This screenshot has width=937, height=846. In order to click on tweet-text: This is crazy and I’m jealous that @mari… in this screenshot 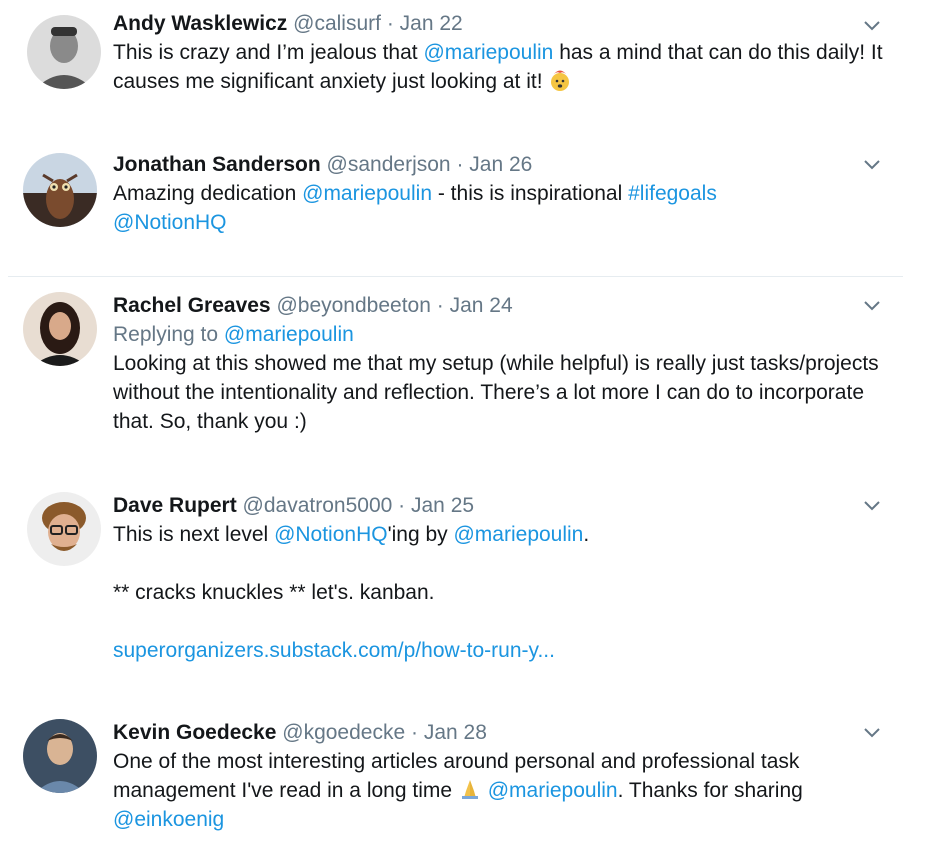, I will do `click(500, 67)`.